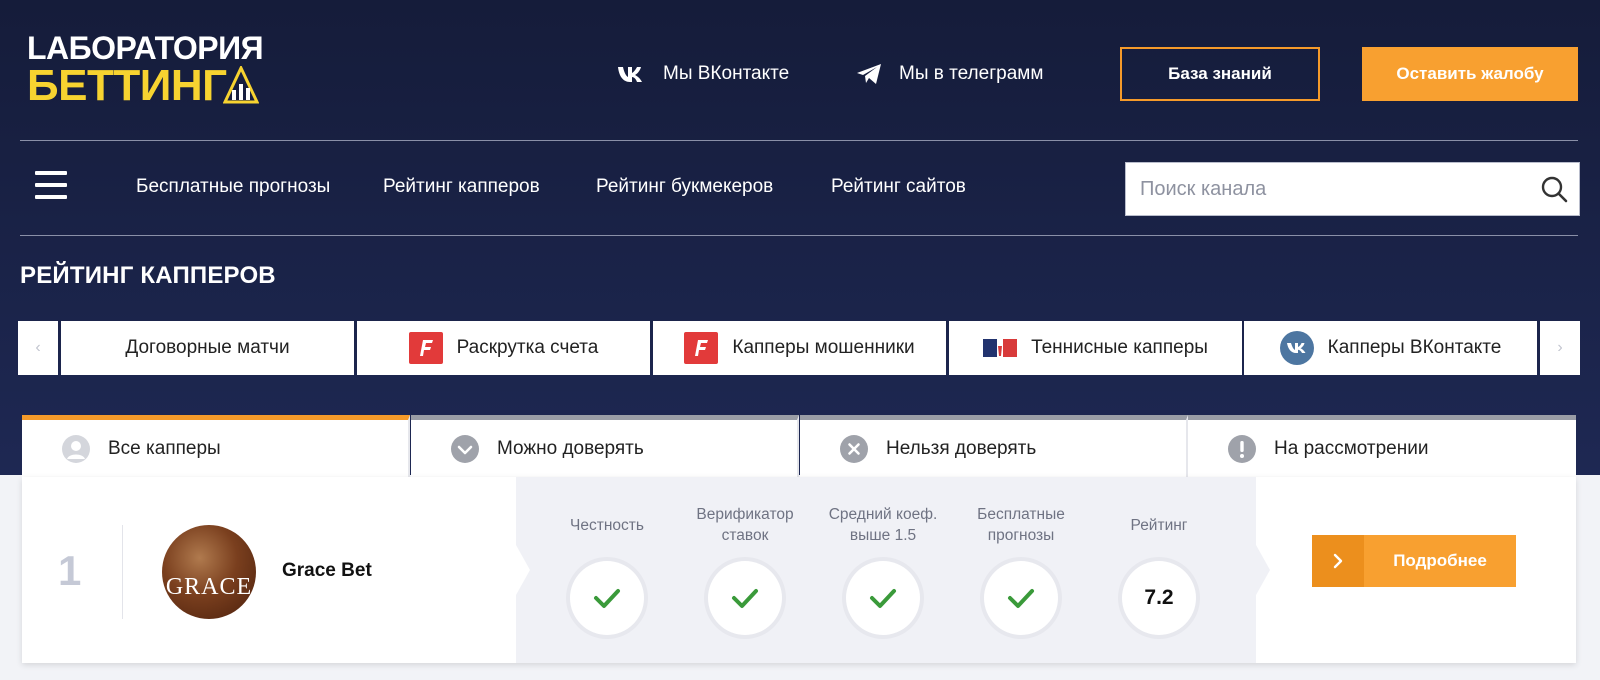  What do you see at coordinates (1470, 74) in the screenshot?
I see `leave-complaint-button: Оставить жалобу` at bounding box center [1470, 74].